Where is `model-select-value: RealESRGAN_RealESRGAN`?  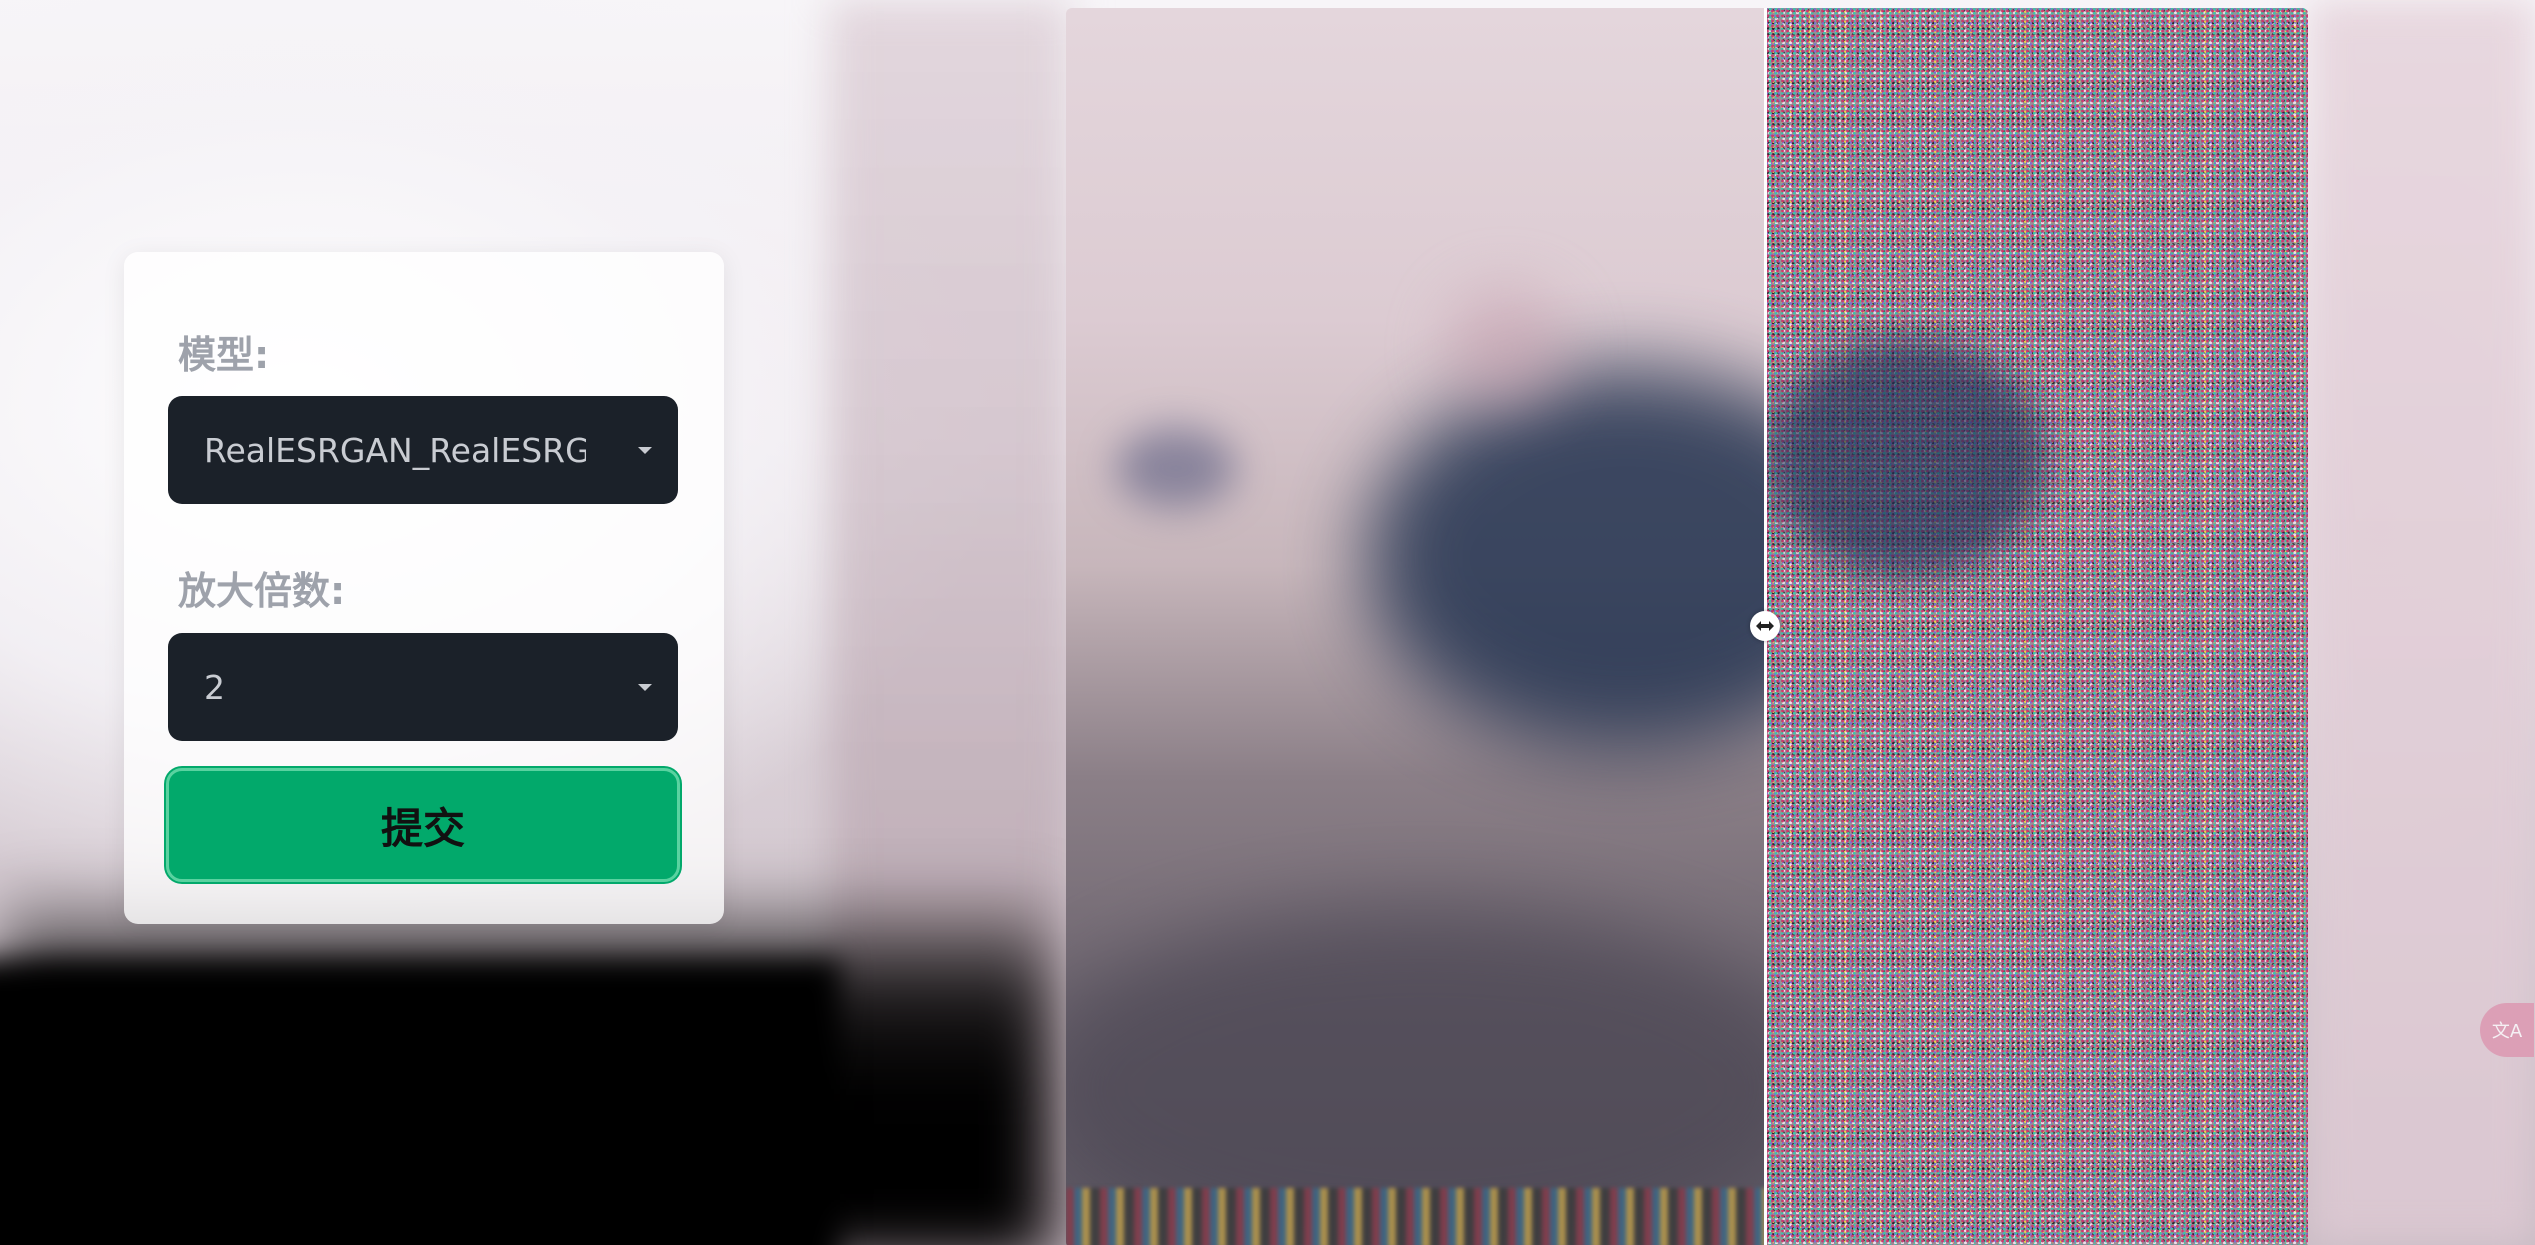
model-select-value: RealESRGAN_RealESRGAN is located at coordinates (395, 450).